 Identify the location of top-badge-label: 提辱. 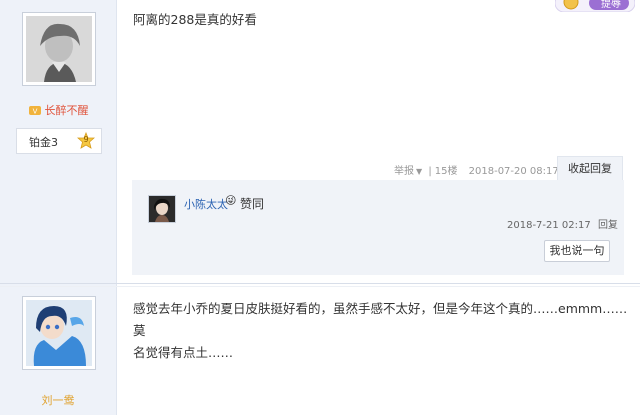
(611, 5).